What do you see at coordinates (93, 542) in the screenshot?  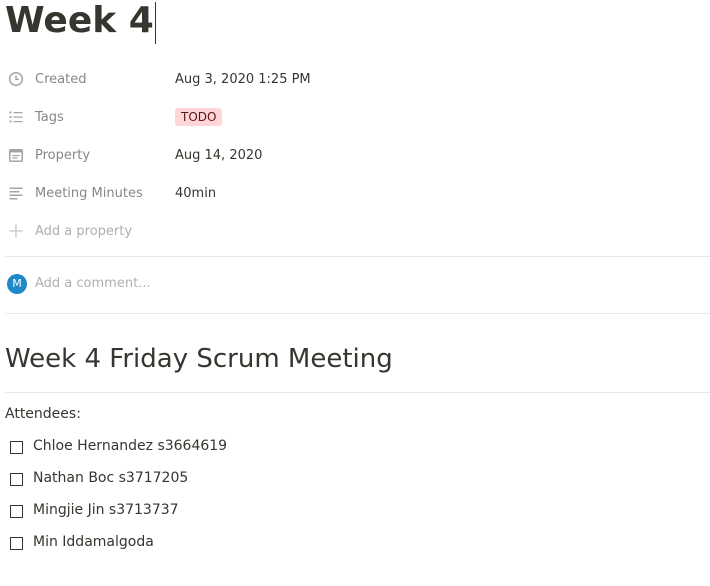 I see `todo-text: Min Iddamalgoda` at bounding box center [93, 542].